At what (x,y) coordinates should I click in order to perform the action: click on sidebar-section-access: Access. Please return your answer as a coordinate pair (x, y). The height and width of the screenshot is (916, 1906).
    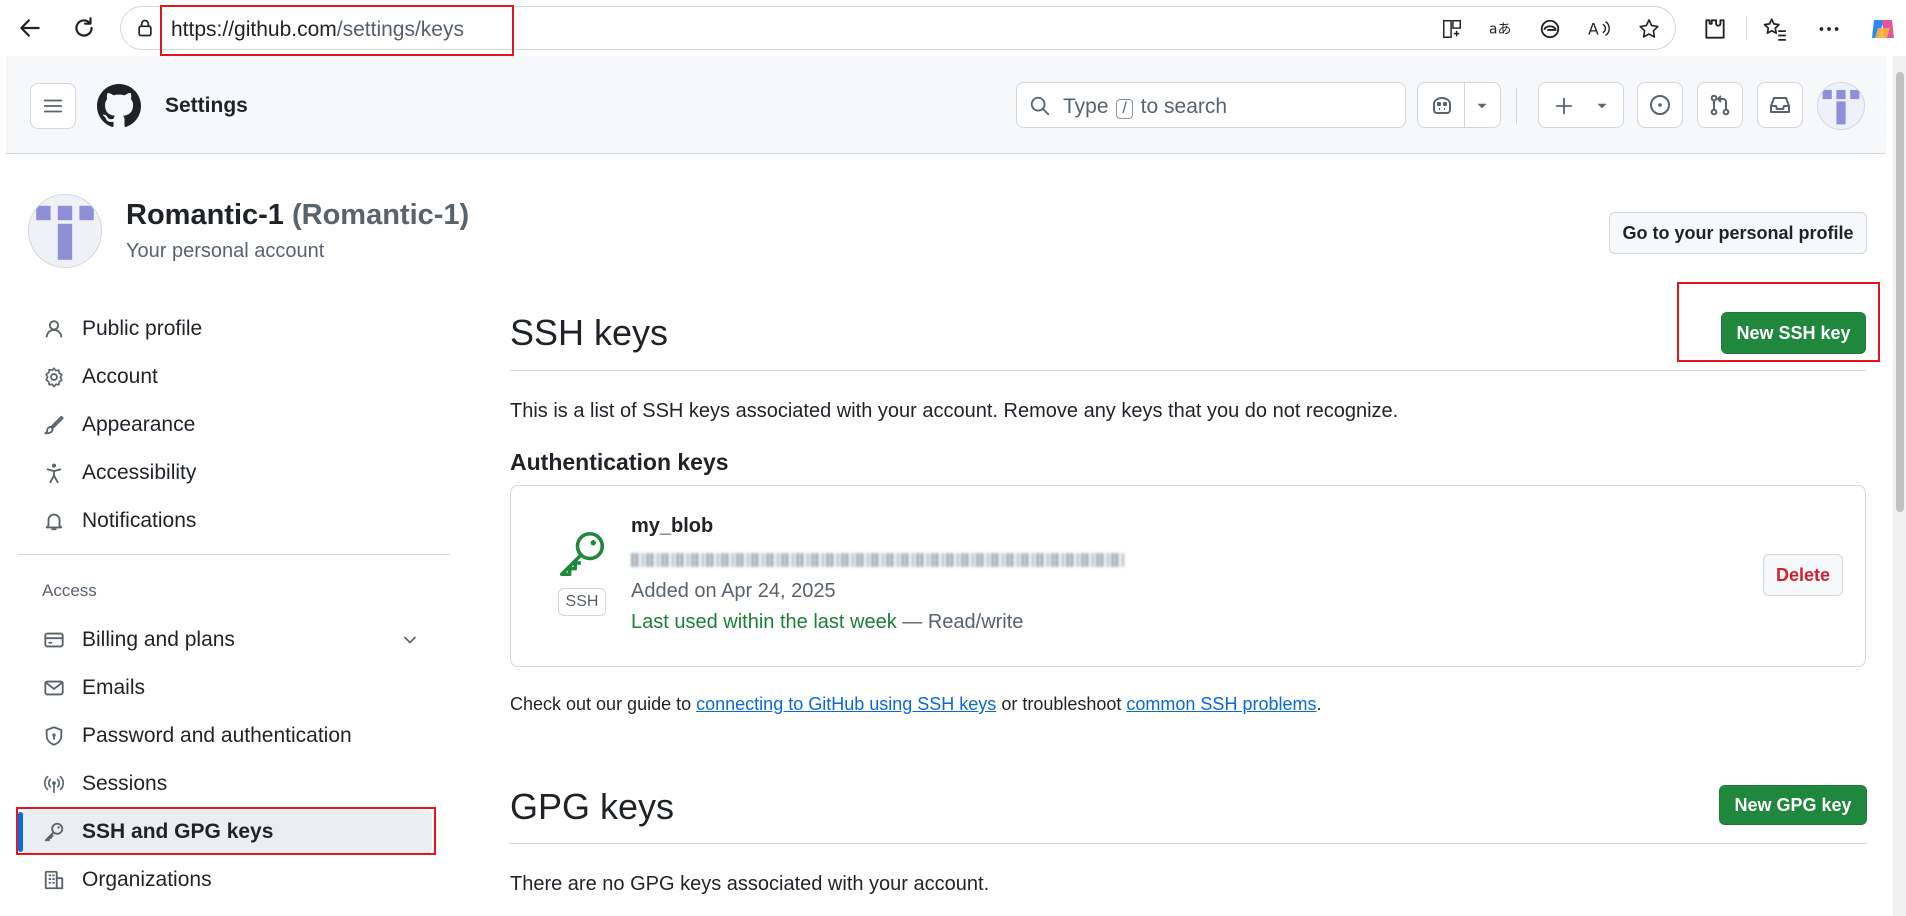
    Looking at the image, I should click on (69, 590).